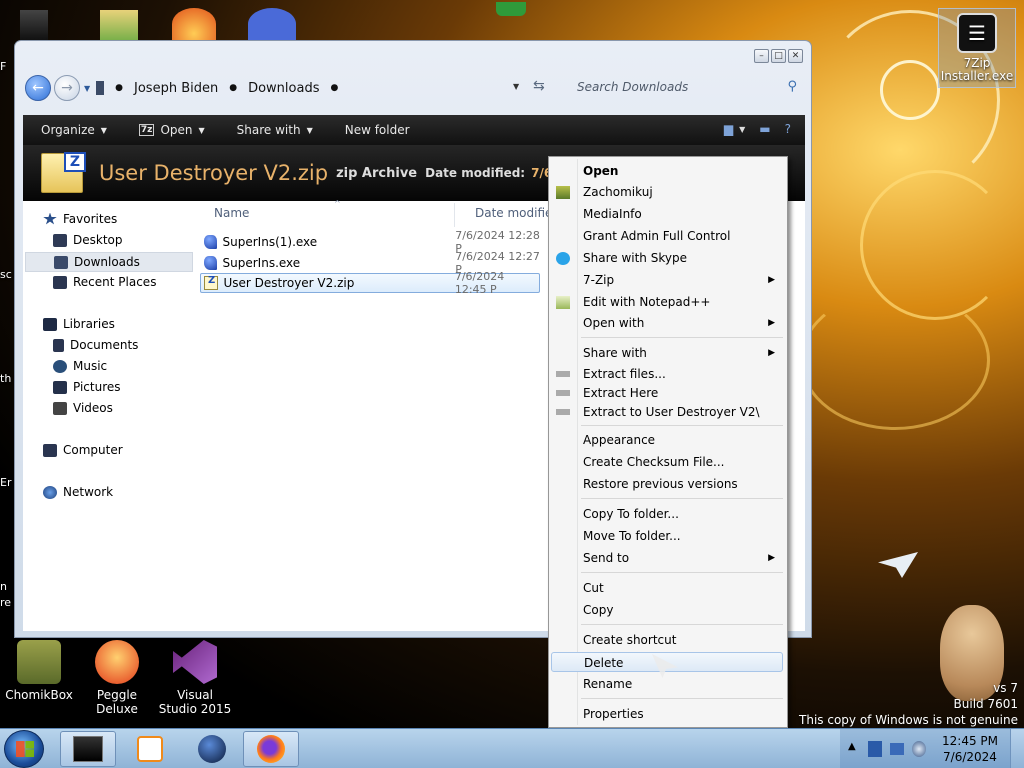 The image size is (1024, 768). Describe the element at coordinates (115, 282) in the screenshot. I see `tree-label: Recent Places` at that location.